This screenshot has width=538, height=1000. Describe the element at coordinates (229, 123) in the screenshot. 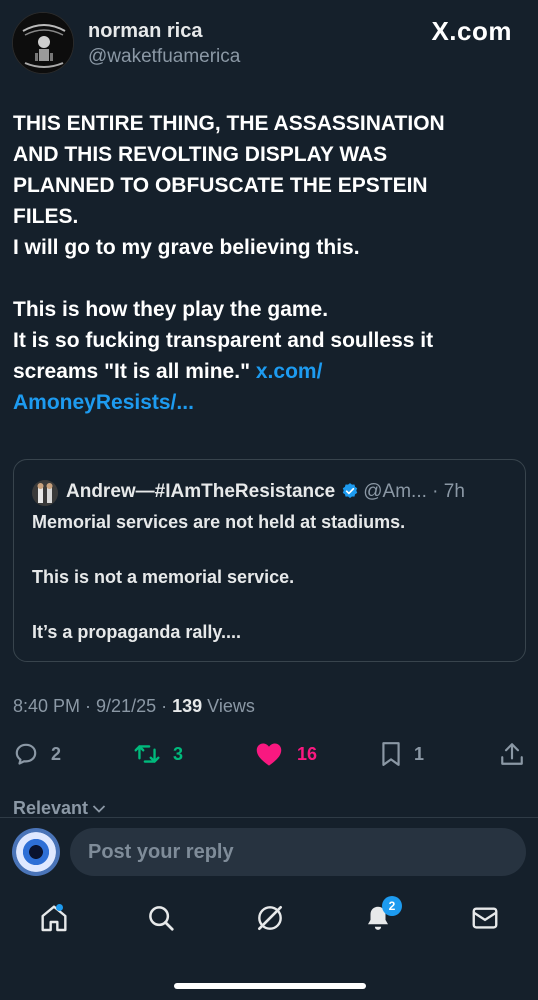

I see `post-line: THIS ENTIRE THING, THE ASSASSINATION` at that location.